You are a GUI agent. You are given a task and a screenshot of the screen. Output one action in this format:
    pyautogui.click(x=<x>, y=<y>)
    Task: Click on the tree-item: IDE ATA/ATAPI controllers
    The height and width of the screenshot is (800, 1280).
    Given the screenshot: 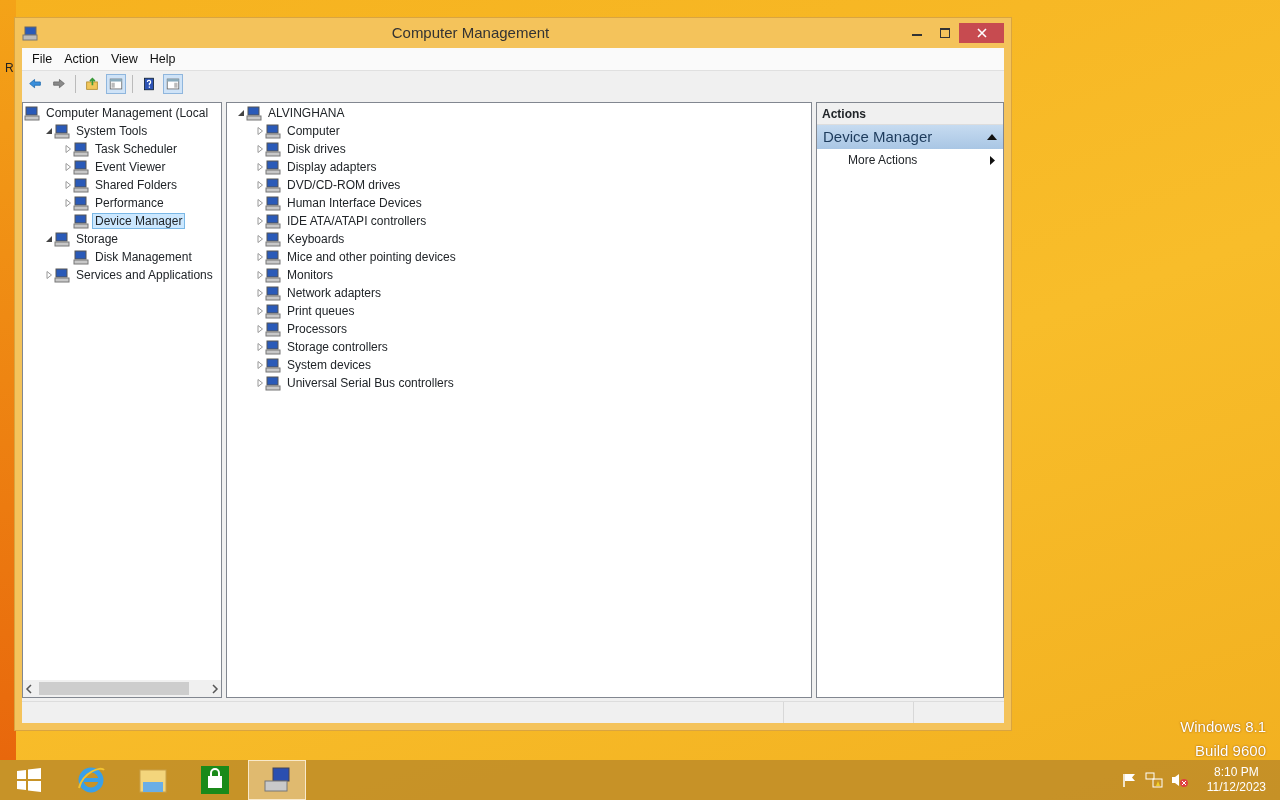 What is the action you would take?
    pyautogui.click(x=357, y=221)
    